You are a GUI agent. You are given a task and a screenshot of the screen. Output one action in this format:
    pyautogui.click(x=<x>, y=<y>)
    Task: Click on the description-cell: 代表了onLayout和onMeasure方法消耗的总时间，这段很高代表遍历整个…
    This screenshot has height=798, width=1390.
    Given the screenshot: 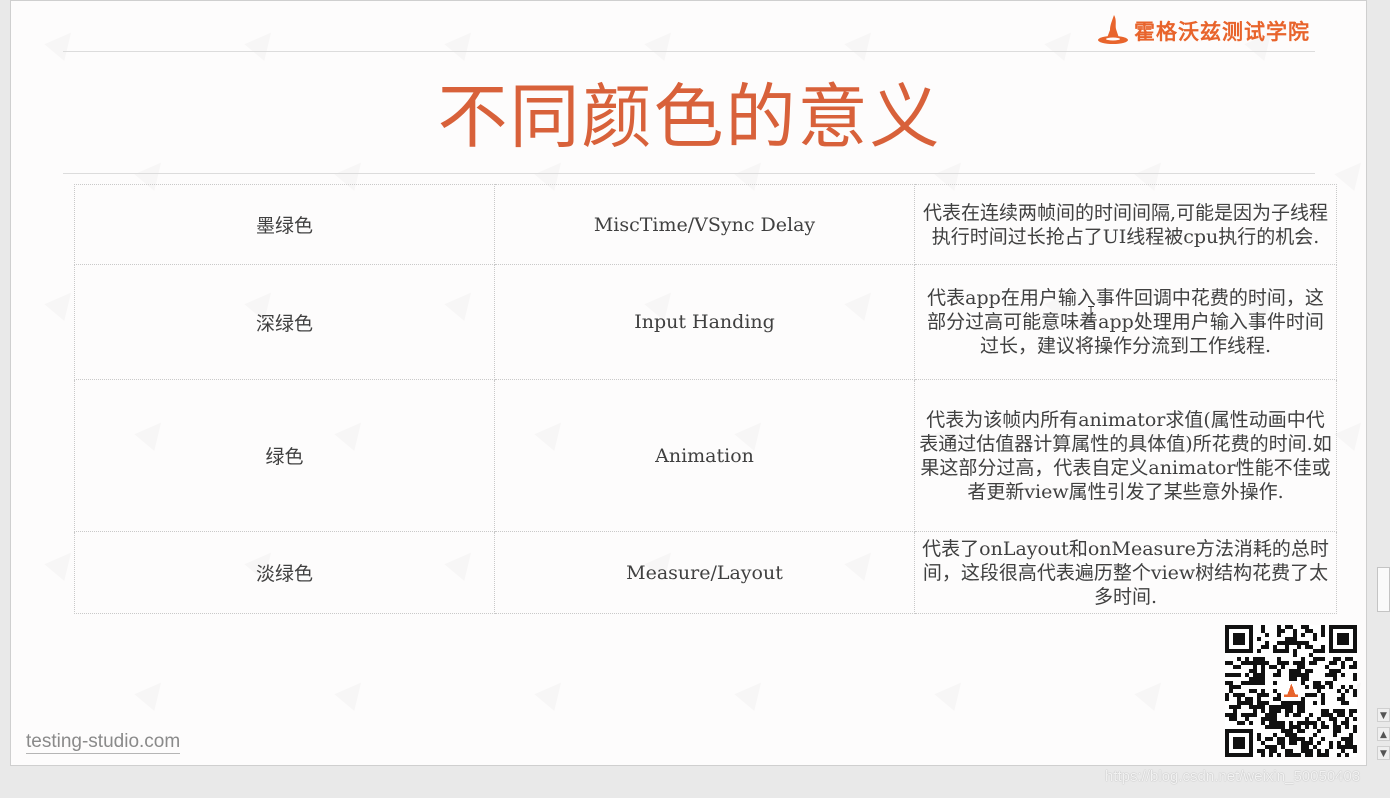 What is the action you would take?
    pyautogui.click(x=1125, y=572)
    